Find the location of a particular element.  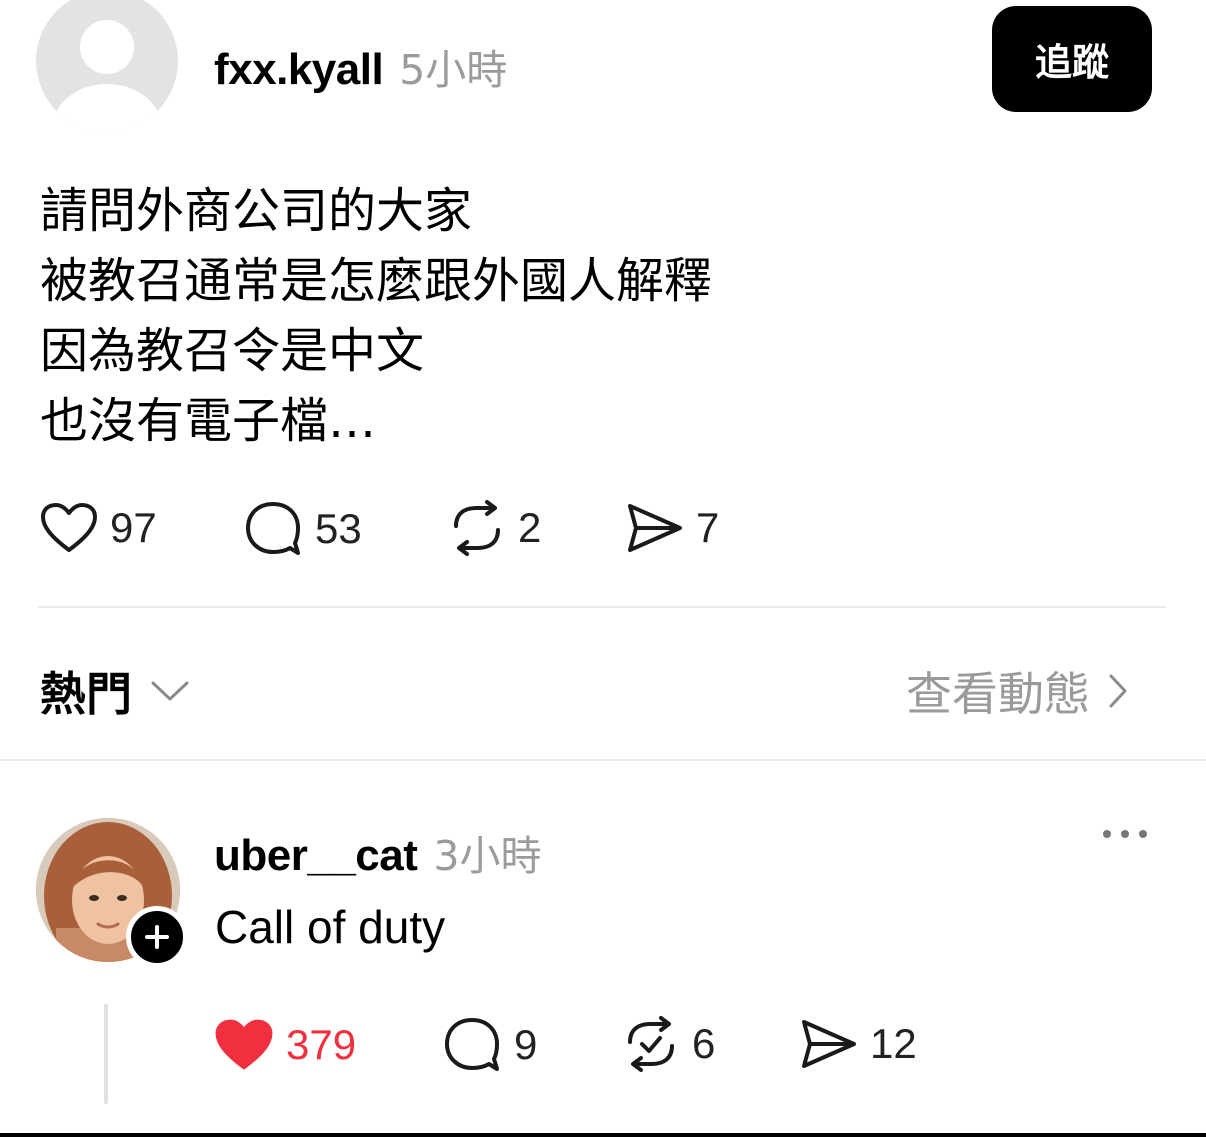

avatar is located at coordinates (107, 66).